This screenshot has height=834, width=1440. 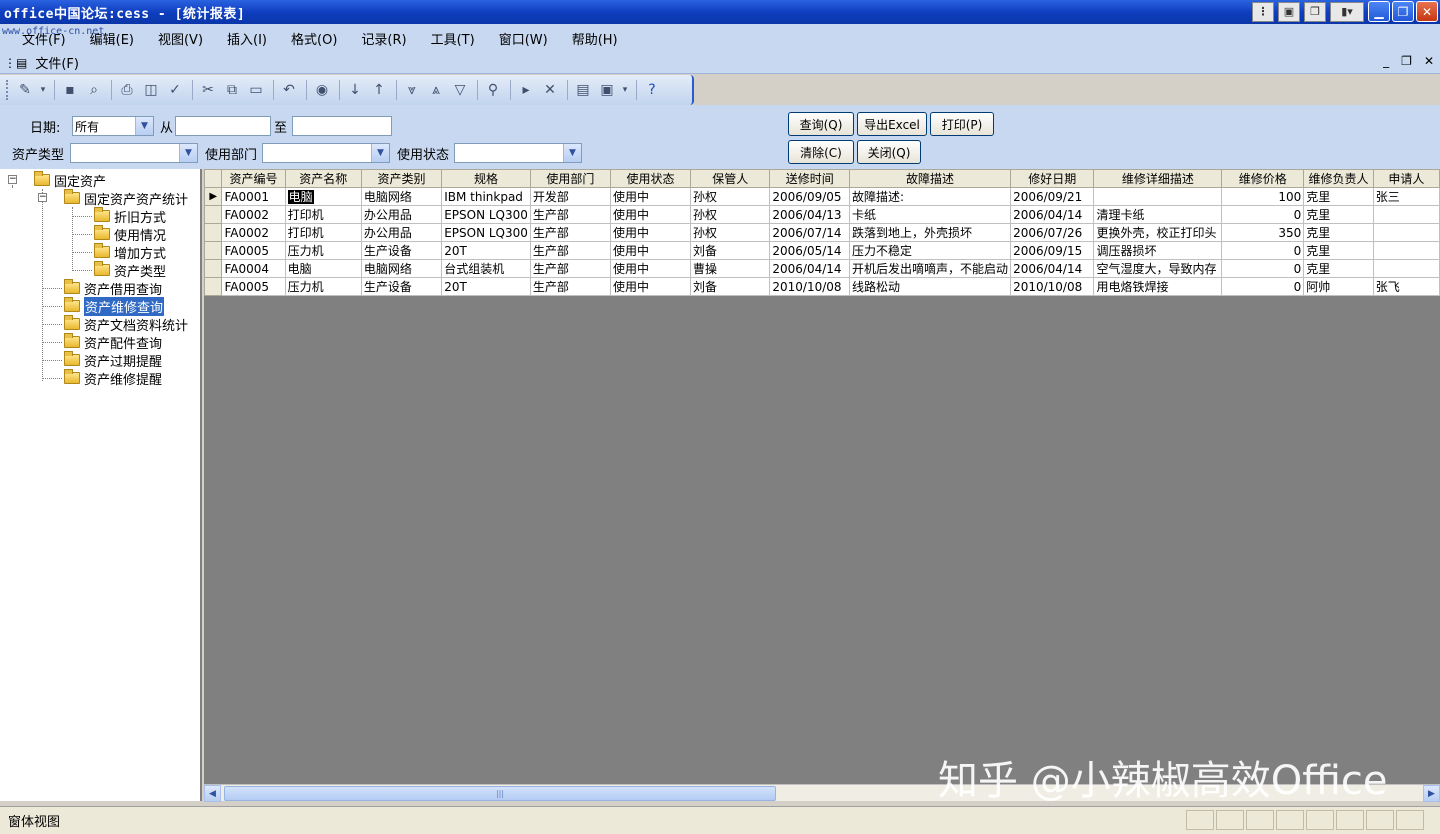 What do you see at coordinates (930, 178) in the screenshot?
I see `column-header: 故障描述` at bounding box center [930, 178].